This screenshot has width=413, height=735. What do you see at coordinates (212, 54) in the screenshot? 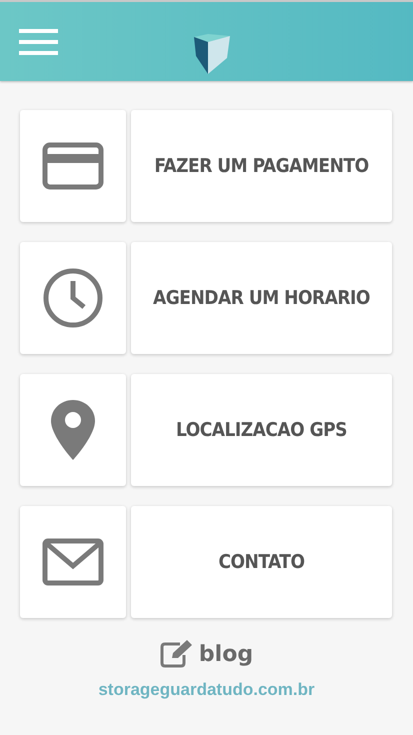
I see `cube-logo` at bounding box center [212, 54].